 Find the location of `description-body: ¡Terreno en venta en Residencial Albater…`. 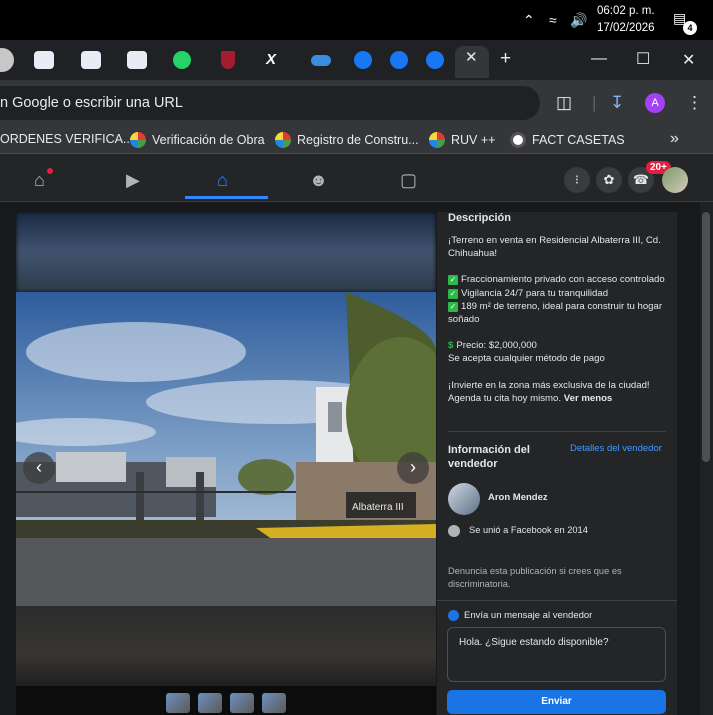

description-body: ¡Terreno en venta en Residencial Albater… is located at coordinates (559, 319).